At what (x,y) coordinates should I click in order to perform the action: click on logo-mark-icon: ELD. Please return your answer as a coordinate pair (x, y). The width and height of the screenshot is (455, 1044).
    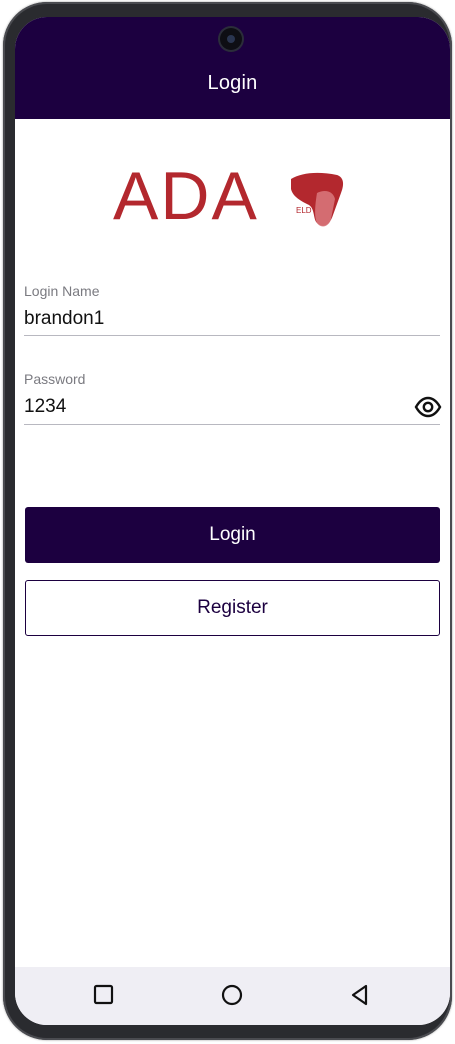
    Looking at the image, I should click on (317, 199).